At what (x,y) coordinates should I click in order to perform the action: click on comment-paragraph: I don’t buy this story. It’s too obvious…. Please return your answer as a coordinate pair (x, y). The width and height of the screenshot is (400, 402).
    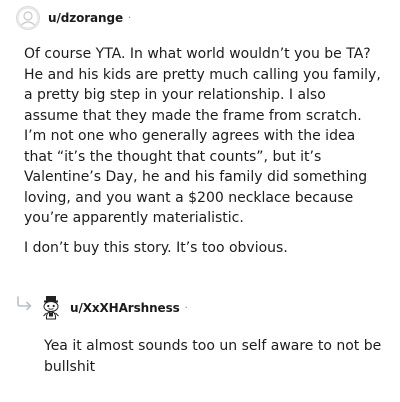
    Looking at the image, I should click on (156, 247).